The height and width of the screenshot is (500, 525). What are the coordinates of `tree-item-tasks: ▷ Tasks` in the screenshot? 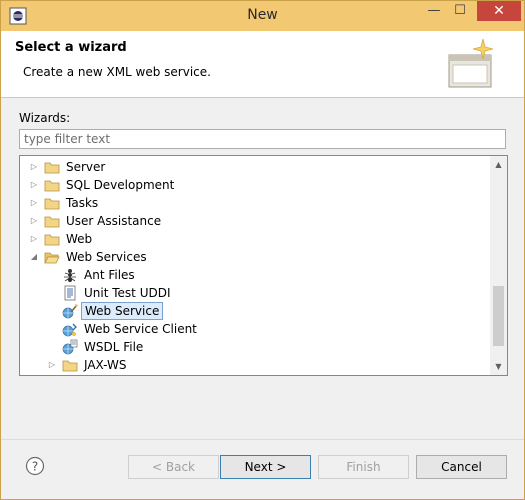 It's located at (255, 203).